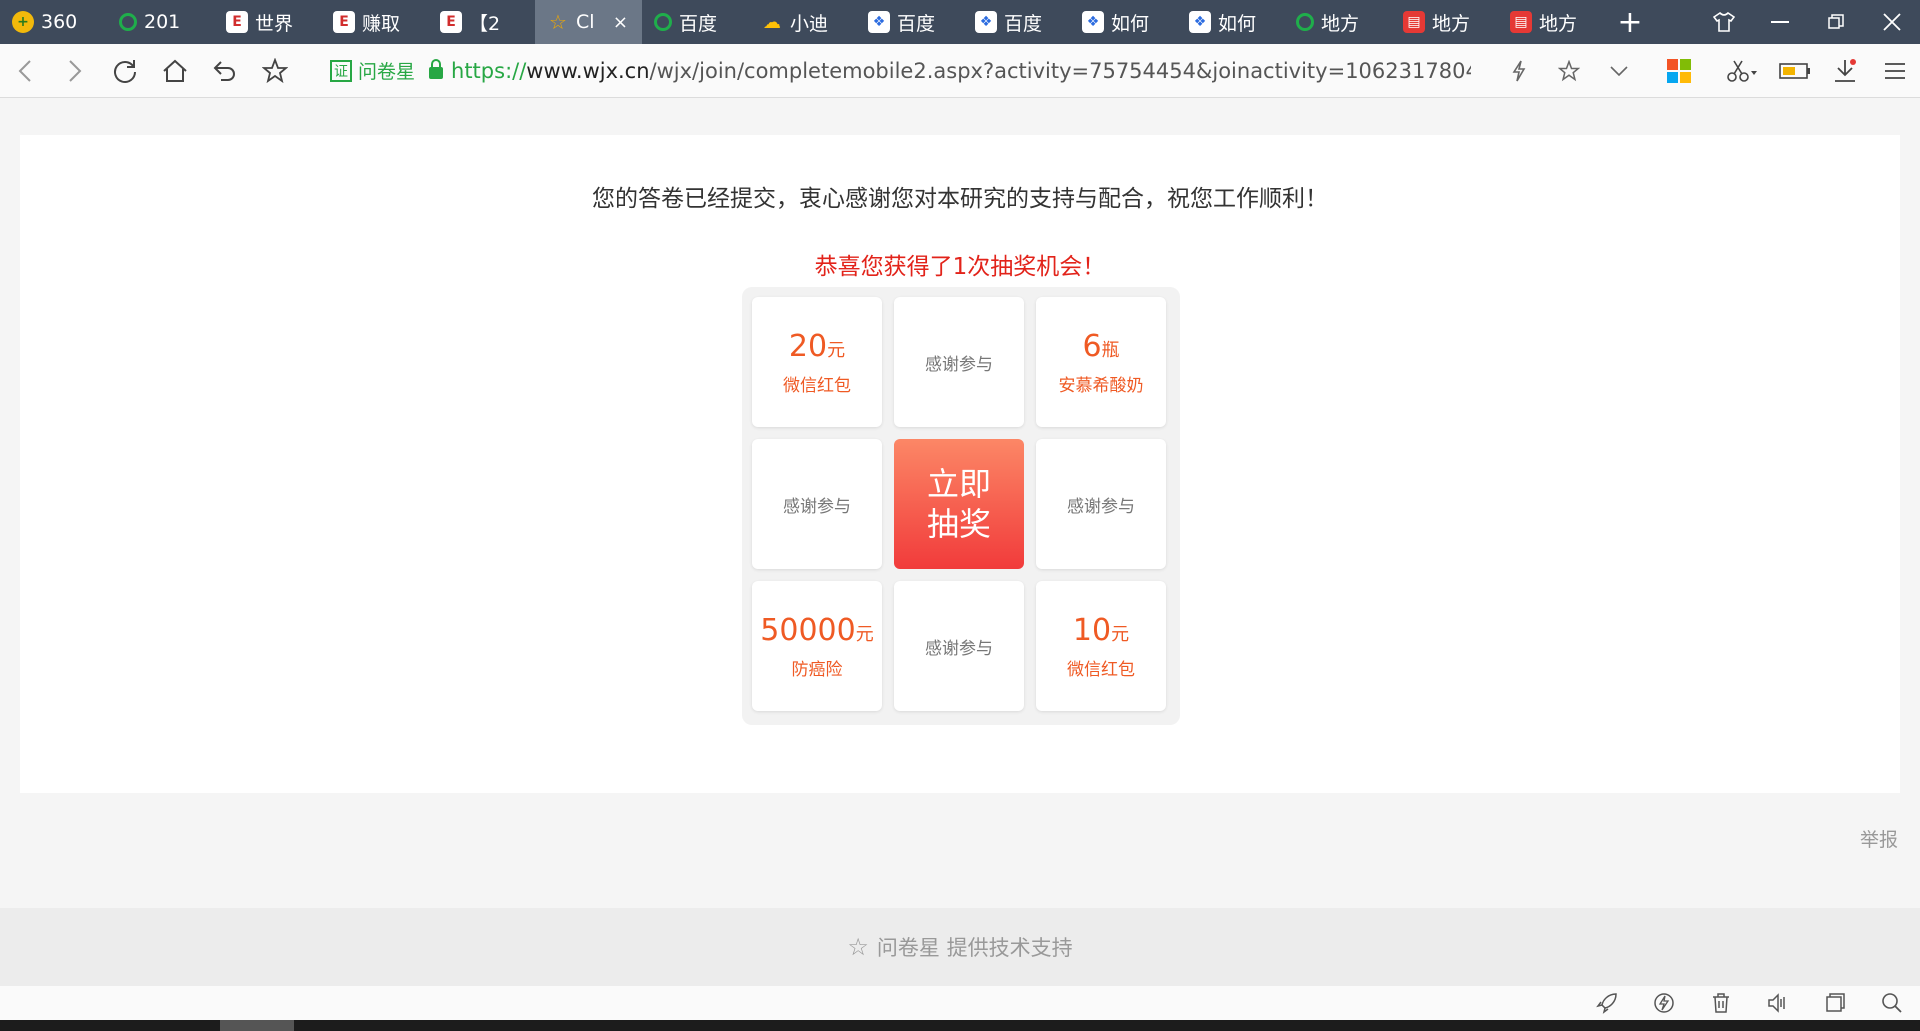 The width and height of the screenshot is (1920, 1031). Describe the element at coordinates (23, 22) in the screenshot. I see `360-plus-icon: +` at that location.